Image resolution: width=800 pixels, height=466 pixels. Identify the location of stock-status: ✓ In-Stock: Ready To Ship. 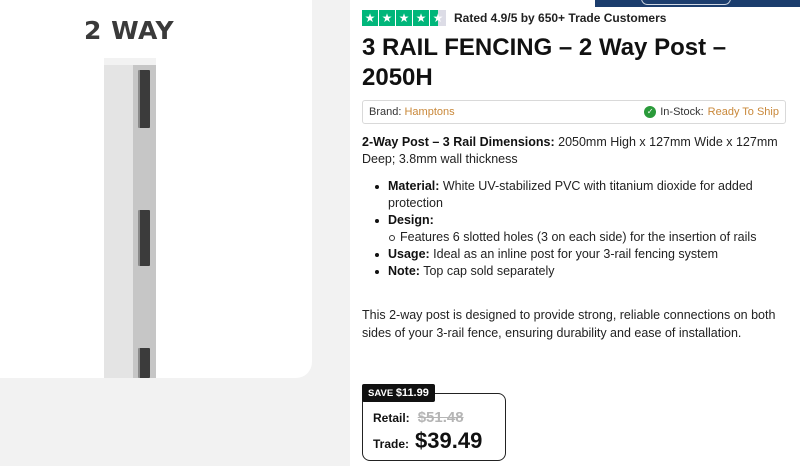
(711, 112).